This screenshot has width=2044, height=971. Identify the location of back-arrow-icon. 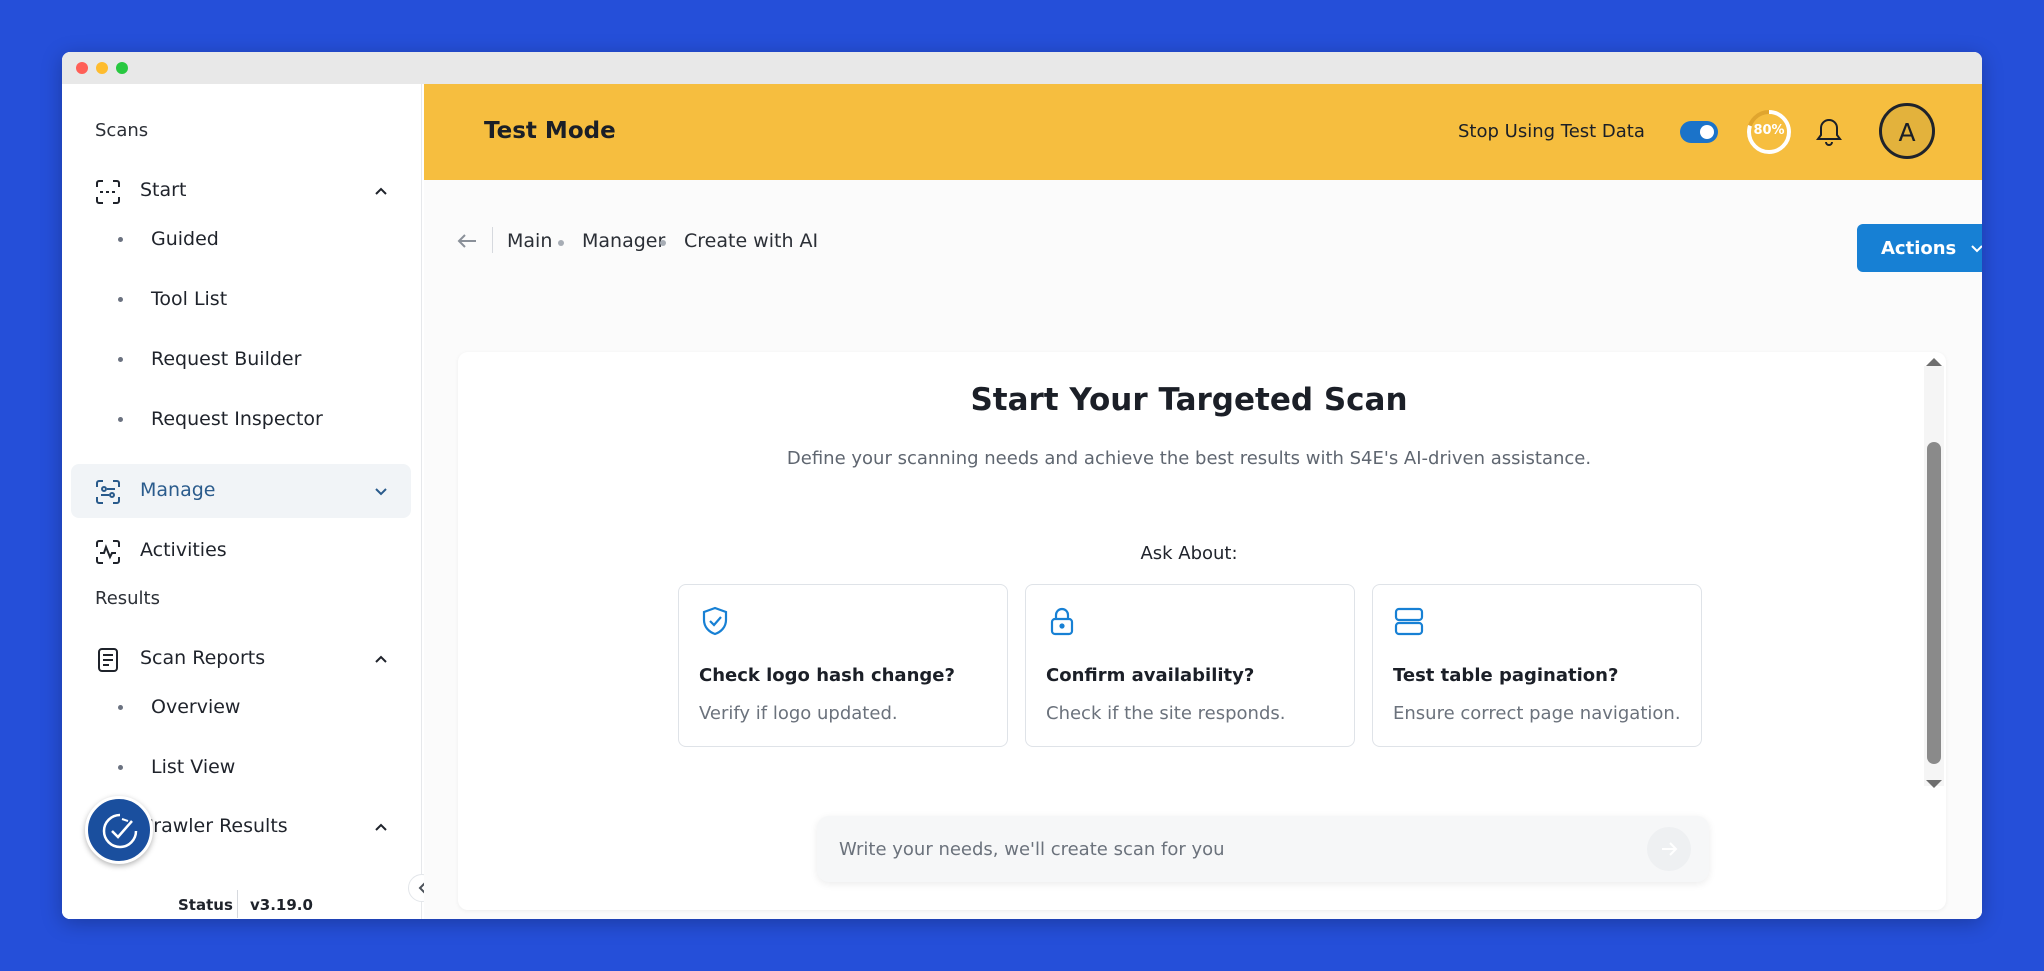
(467, 241).